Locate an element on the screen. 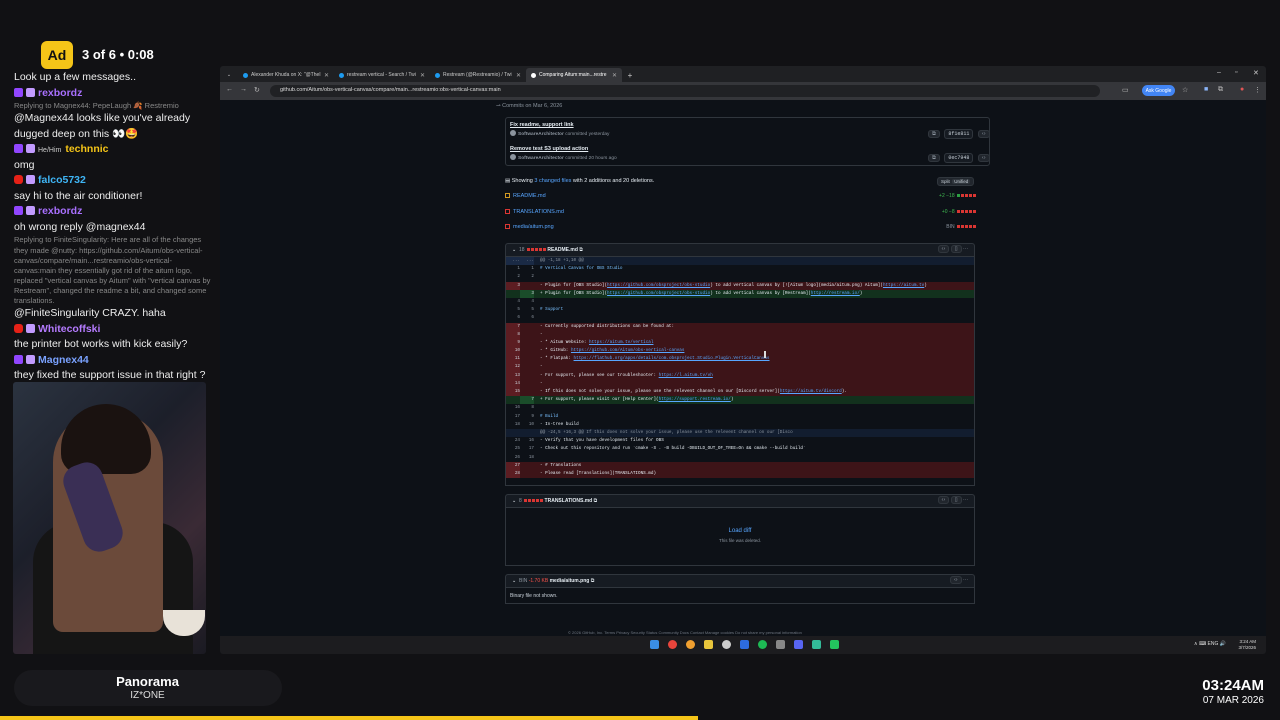 This screenshot has width=1280, height=720. new-line-number: 17 is located at coordinates (527, 449).